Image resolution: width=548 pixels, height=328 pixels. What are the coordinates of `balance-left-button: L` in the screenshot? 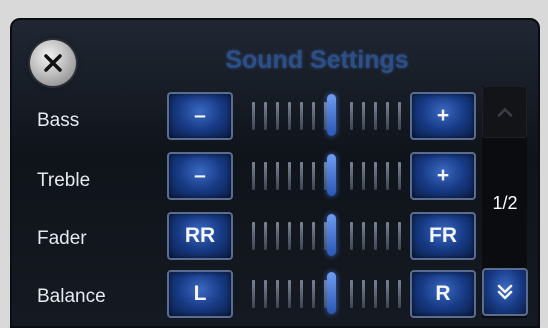 It's located at (200, 294).